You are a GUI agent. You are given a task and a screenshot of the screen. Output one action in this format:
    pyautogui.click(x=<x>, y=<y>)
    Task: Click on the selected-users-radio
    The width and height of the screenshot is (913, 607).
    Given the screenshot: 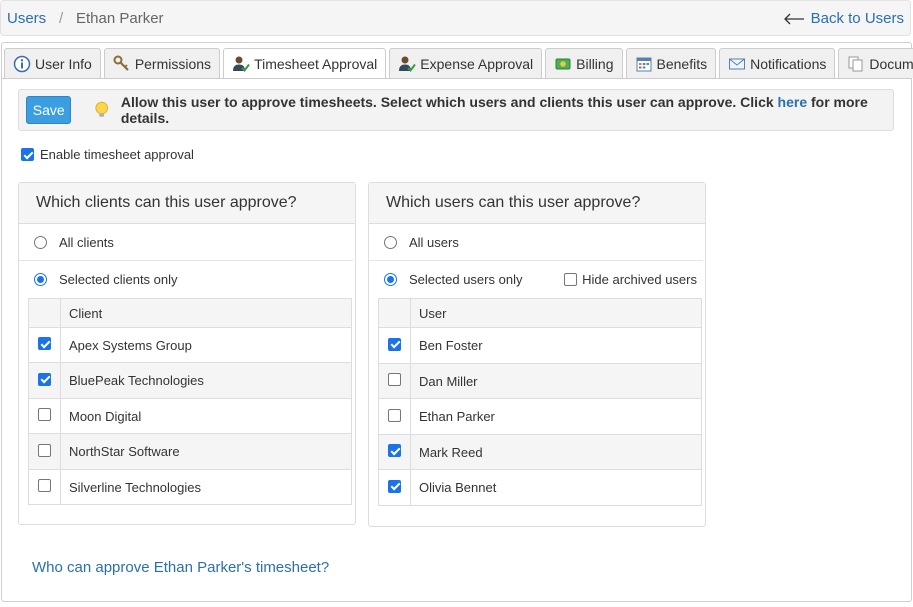 What is the action you would take?
    pyautogui.click(x=390, y=279)
    